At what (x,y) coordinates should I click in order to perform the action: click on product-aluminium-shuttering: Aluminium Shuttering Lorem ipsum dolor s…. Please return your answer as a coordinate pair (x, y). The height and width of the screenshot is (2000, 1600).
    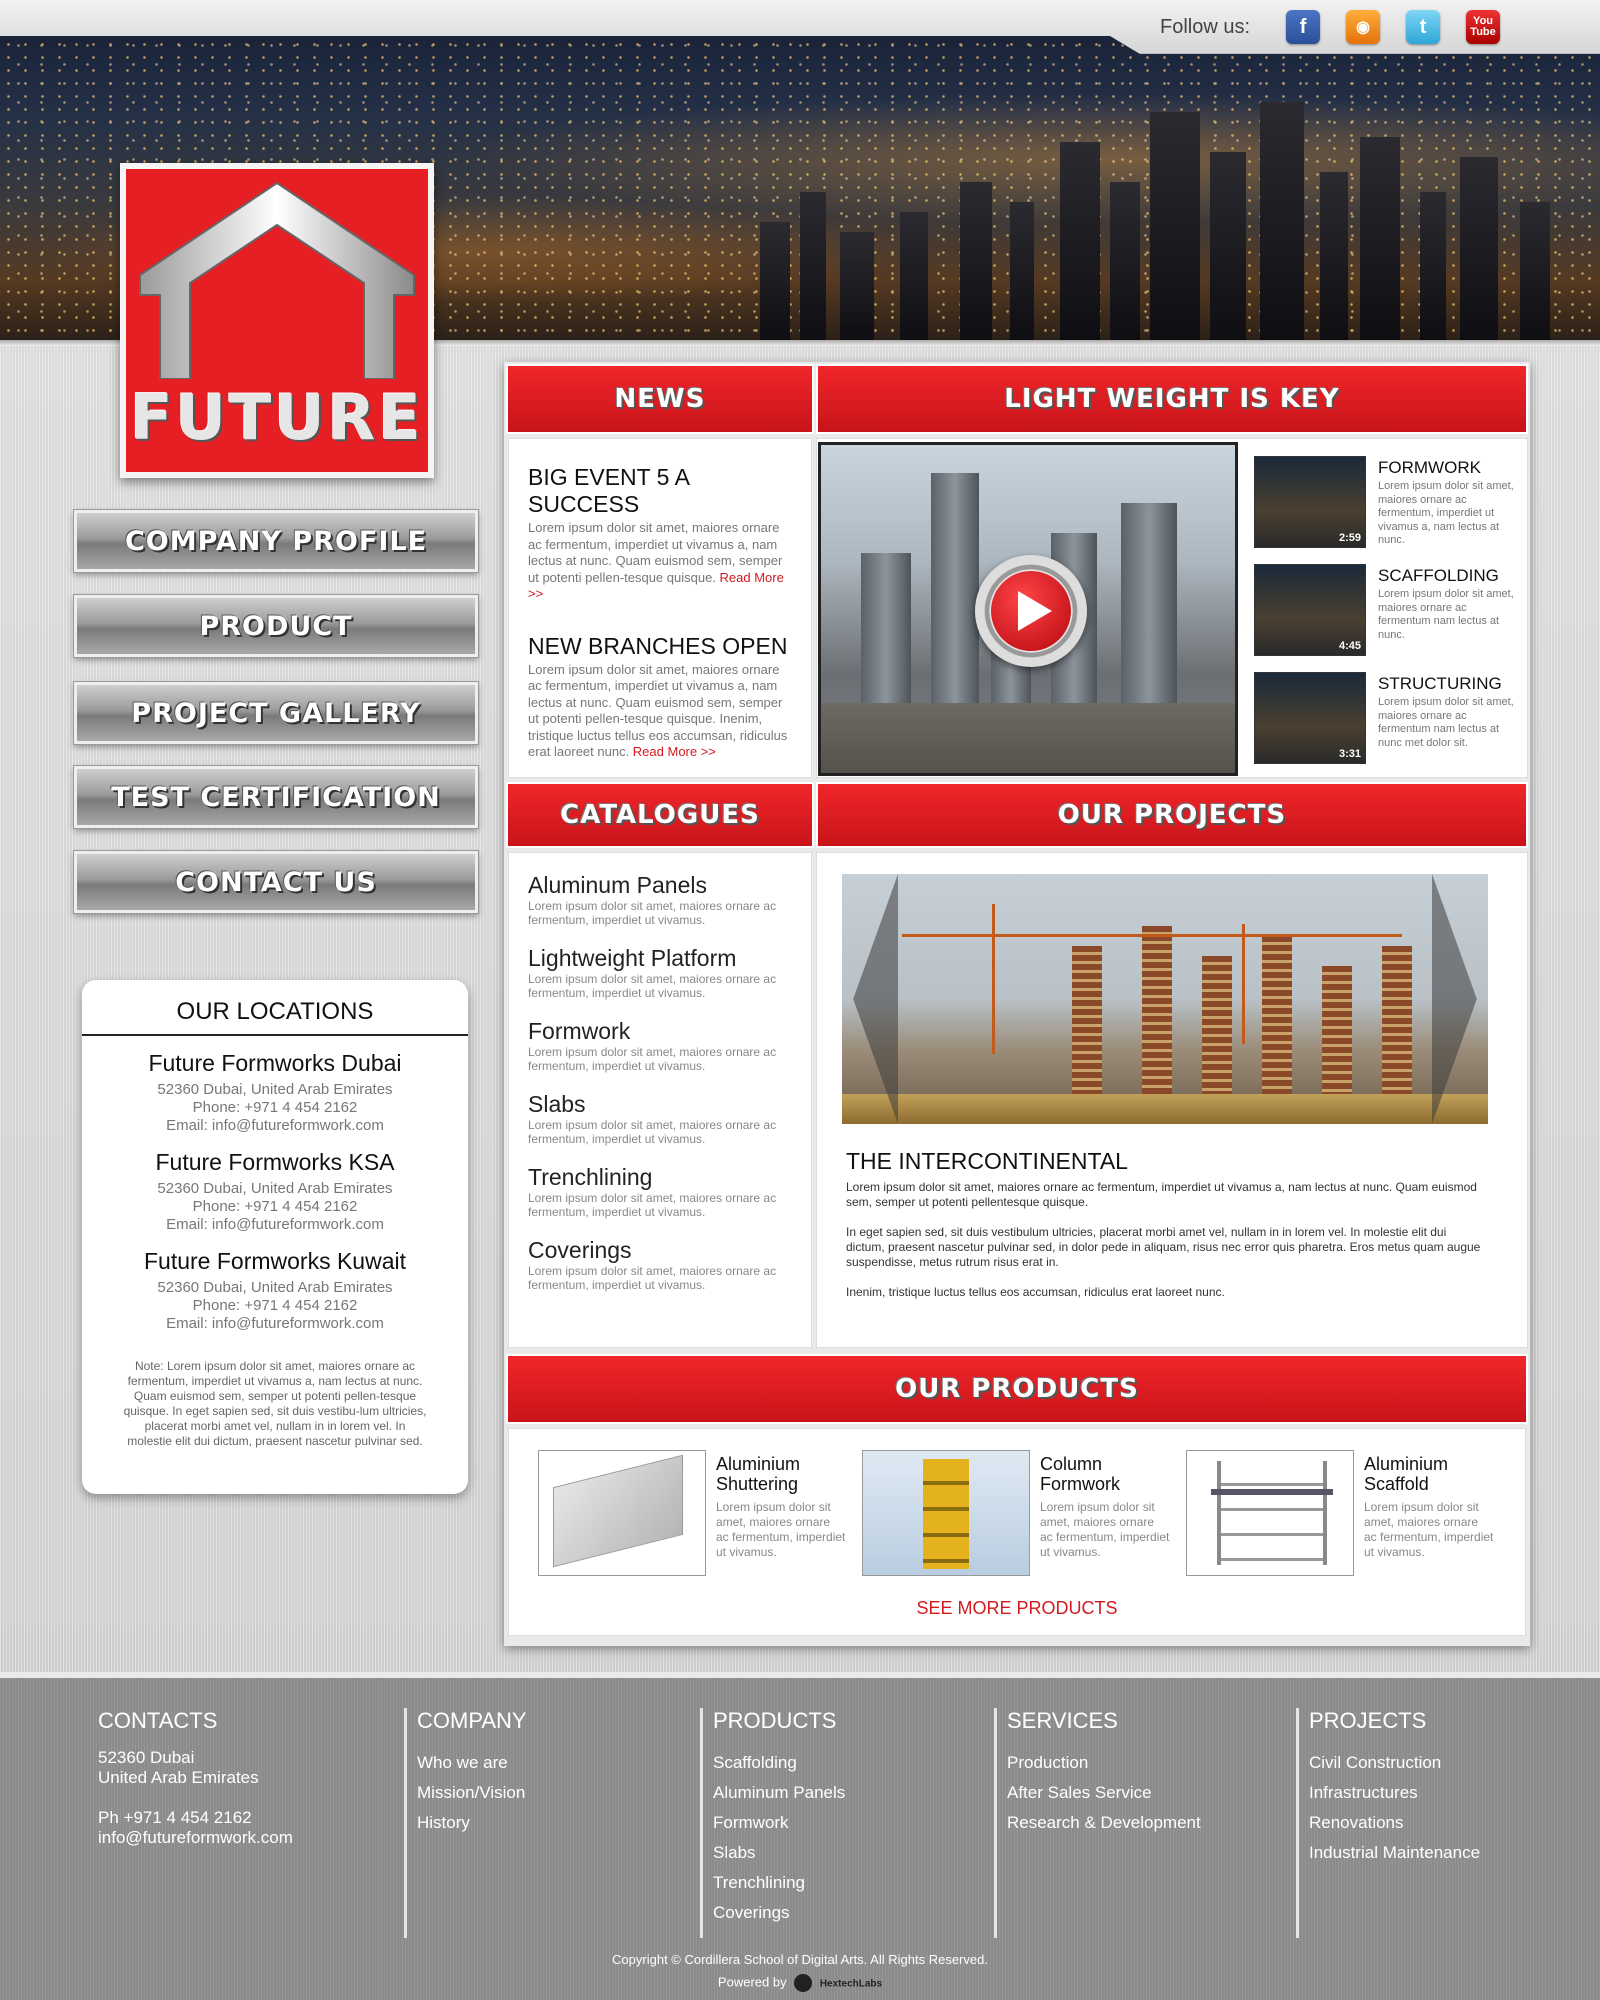
    Looking at the image, I should click on (693, 1515).